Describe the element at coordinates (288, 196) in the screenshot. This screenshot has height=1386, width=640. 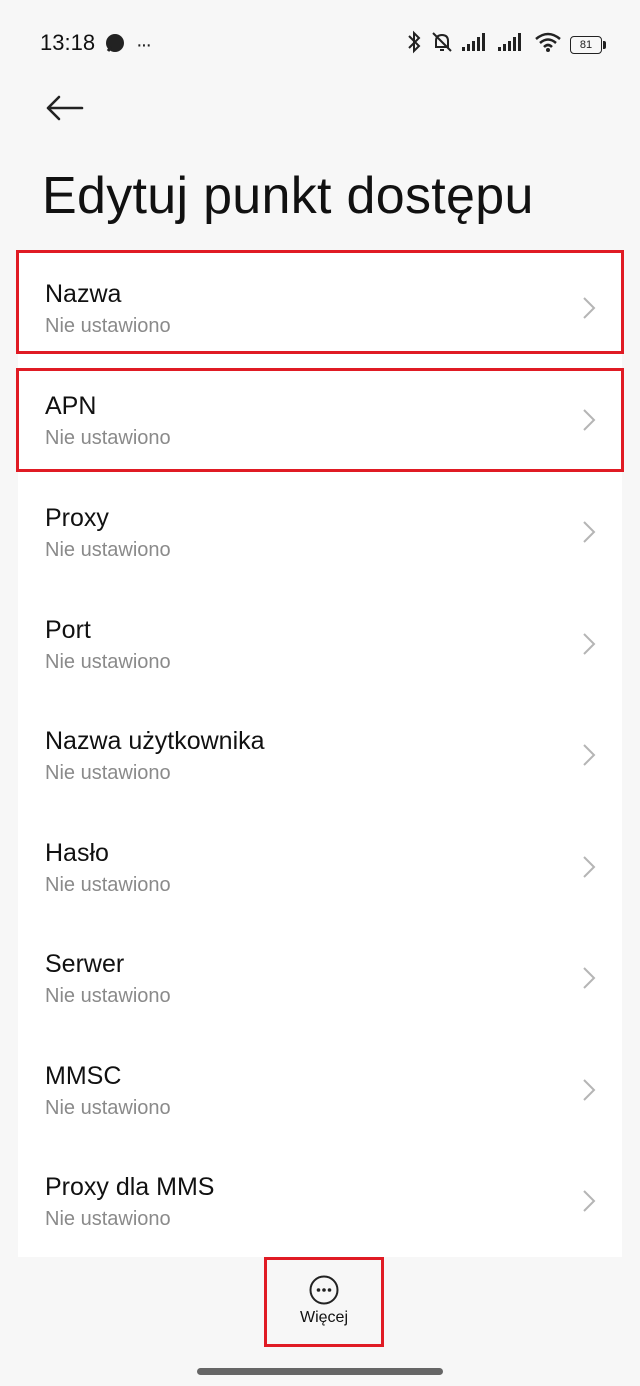
I see `page-title: Edytuj punkt dostępu` at that location.